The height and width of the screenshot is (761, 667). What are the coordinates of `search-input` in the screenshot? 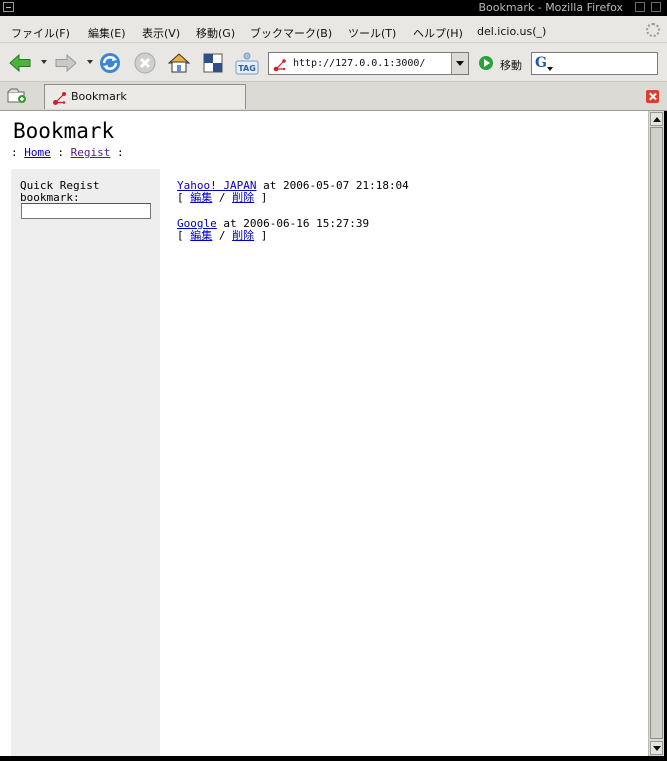 It's located at (604, 63).